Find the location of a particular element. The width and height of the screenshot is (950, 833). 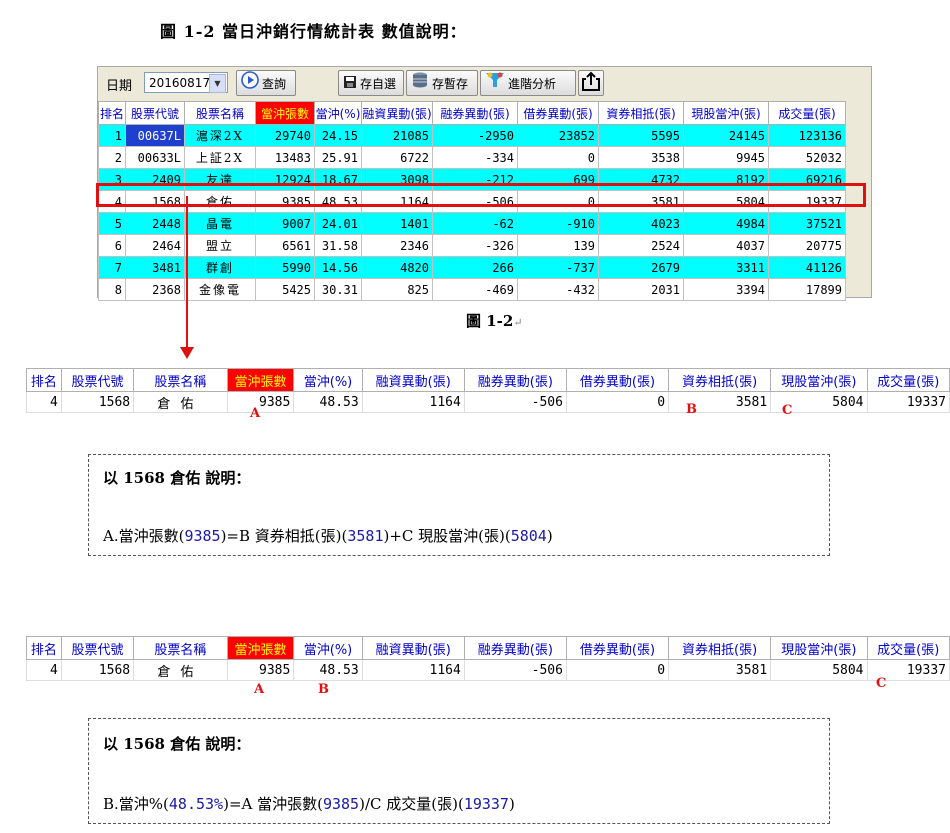

table-cell: 23852 is located at coordinates (558, 135).